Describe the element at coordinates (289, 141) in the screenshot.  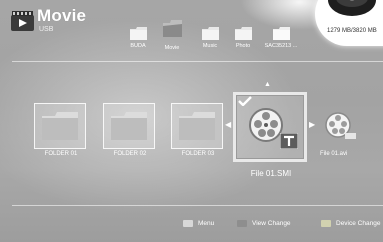
I see `subtitle-text-icon` at that location.